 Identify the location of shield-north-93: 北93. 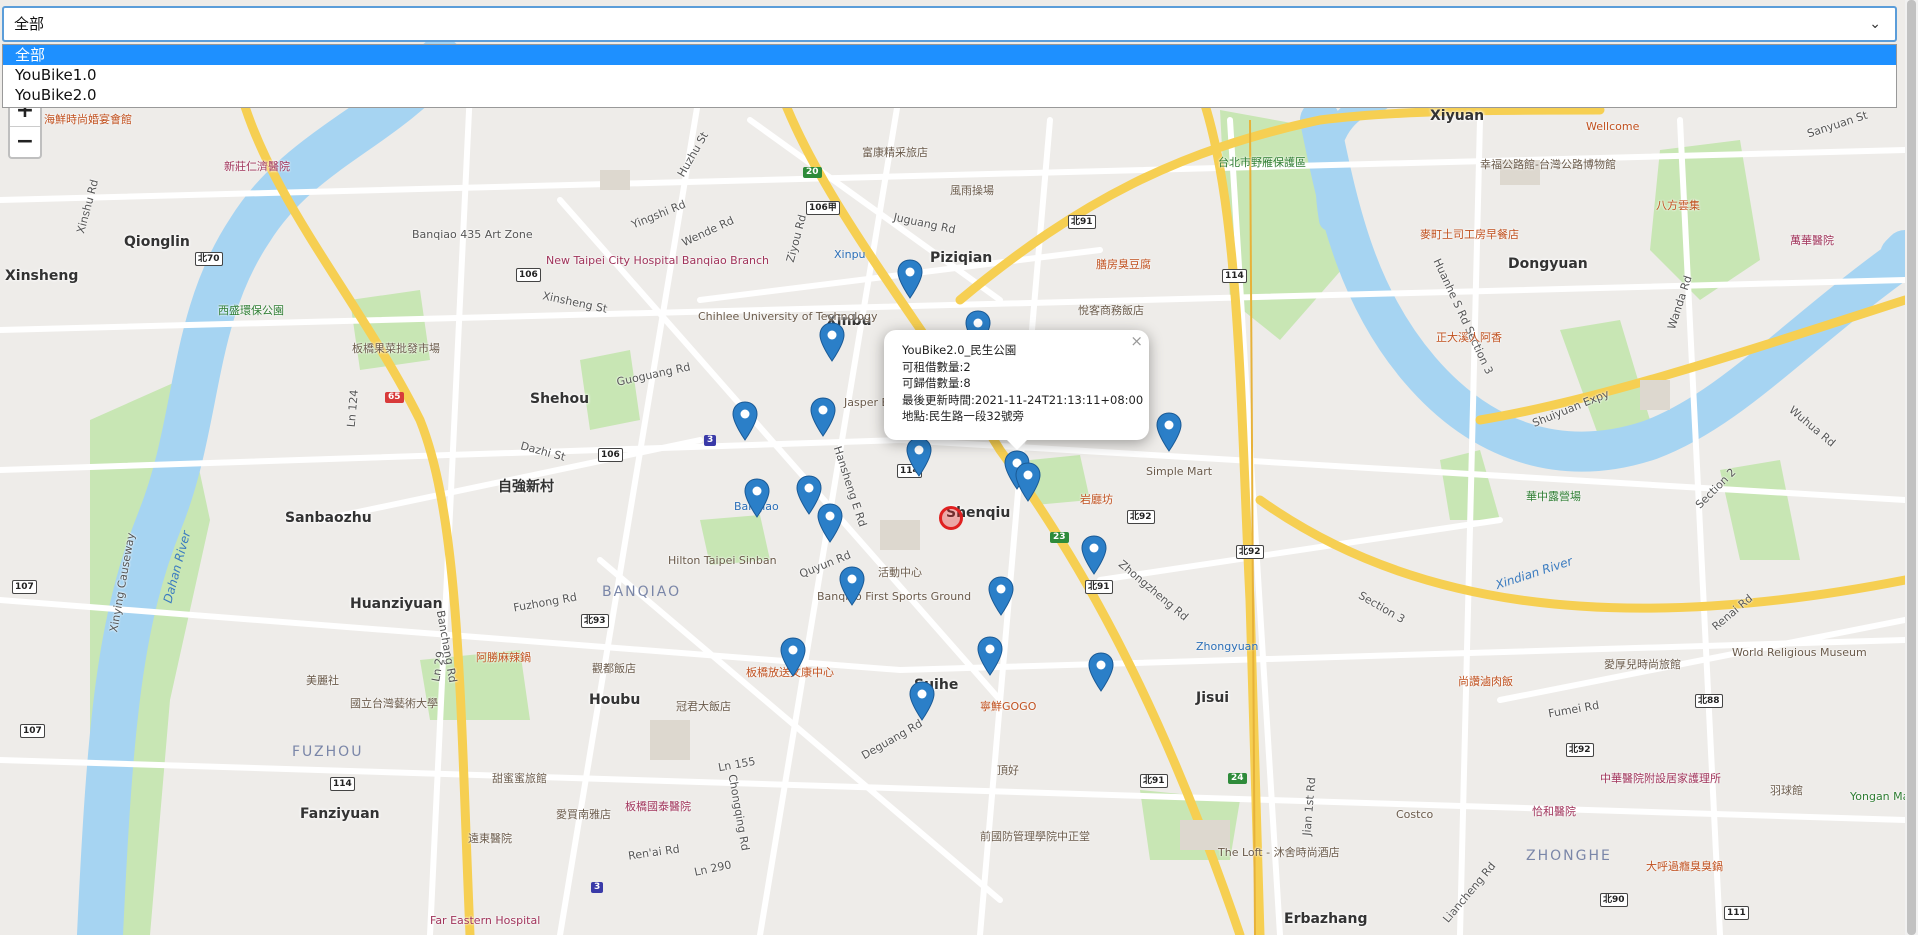
(595, 621).